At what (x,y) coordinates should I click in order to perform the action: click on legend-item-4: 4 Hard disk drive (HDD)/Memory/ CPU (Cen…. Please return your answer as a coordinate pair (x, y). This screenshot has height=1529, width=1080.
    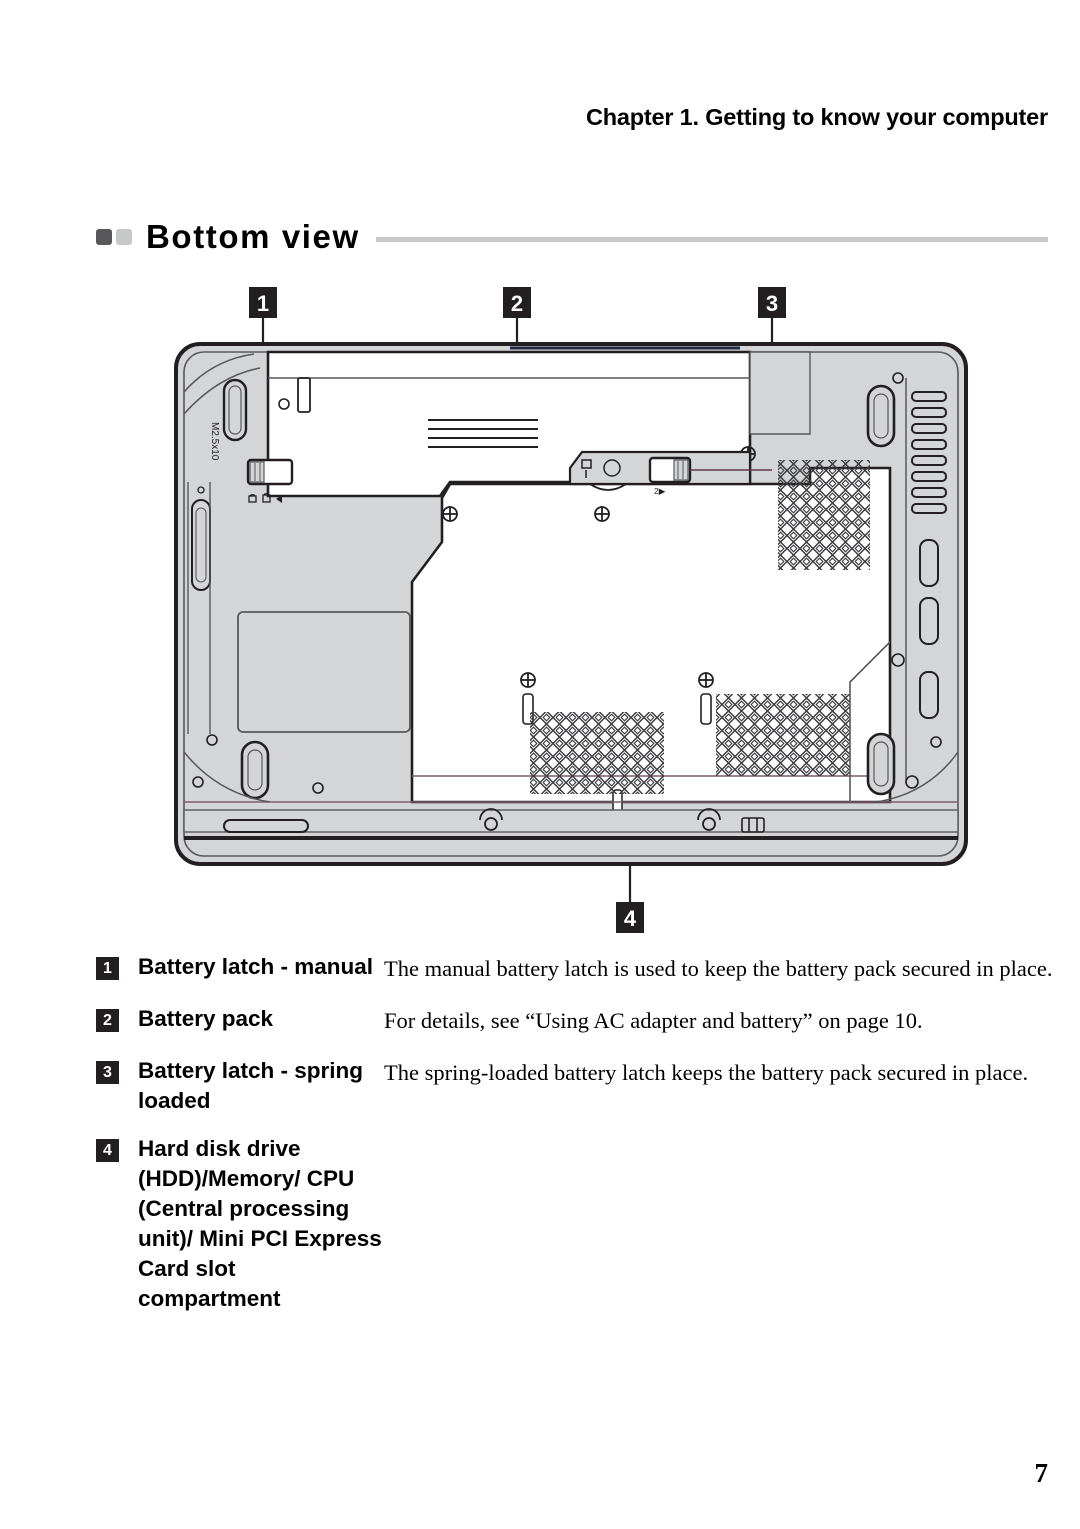
    Looking at the image, I should click on (576, 1224).